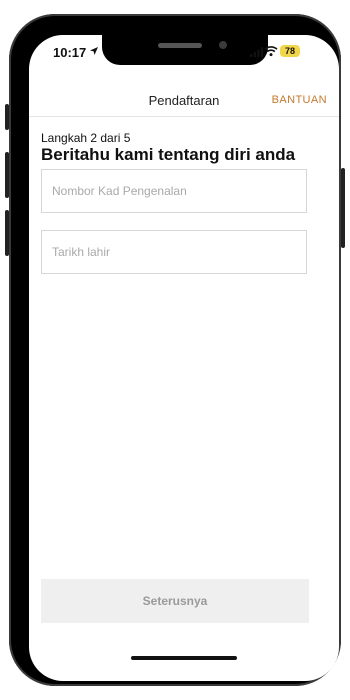  Describe the element at coordinates (184, 116) in the screenshot. I see `header-divider` at that location.